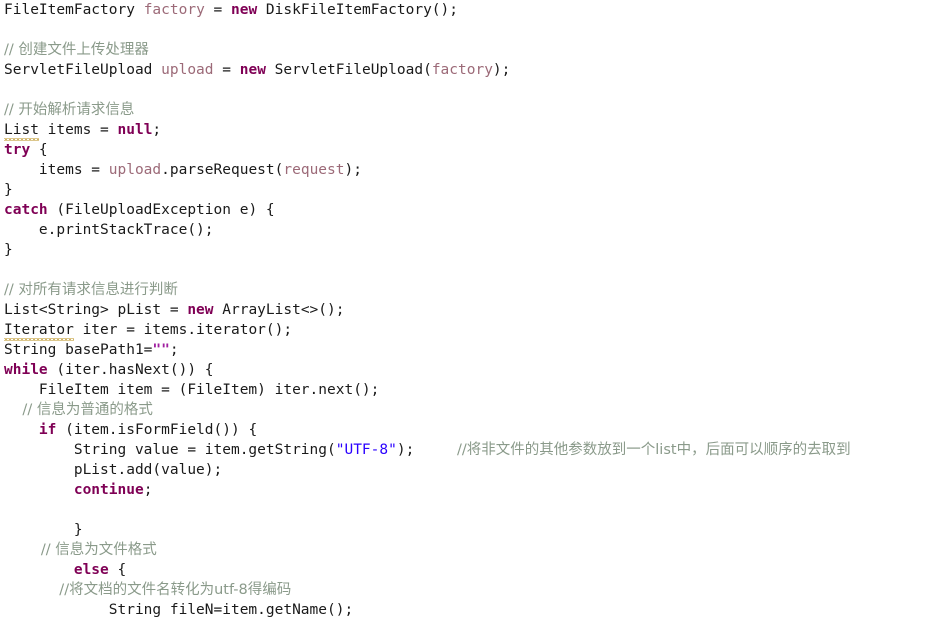  Describe the element at coordinates (467, 470) in the screenshot. I see `code-line: pList.add(value);` at that location.